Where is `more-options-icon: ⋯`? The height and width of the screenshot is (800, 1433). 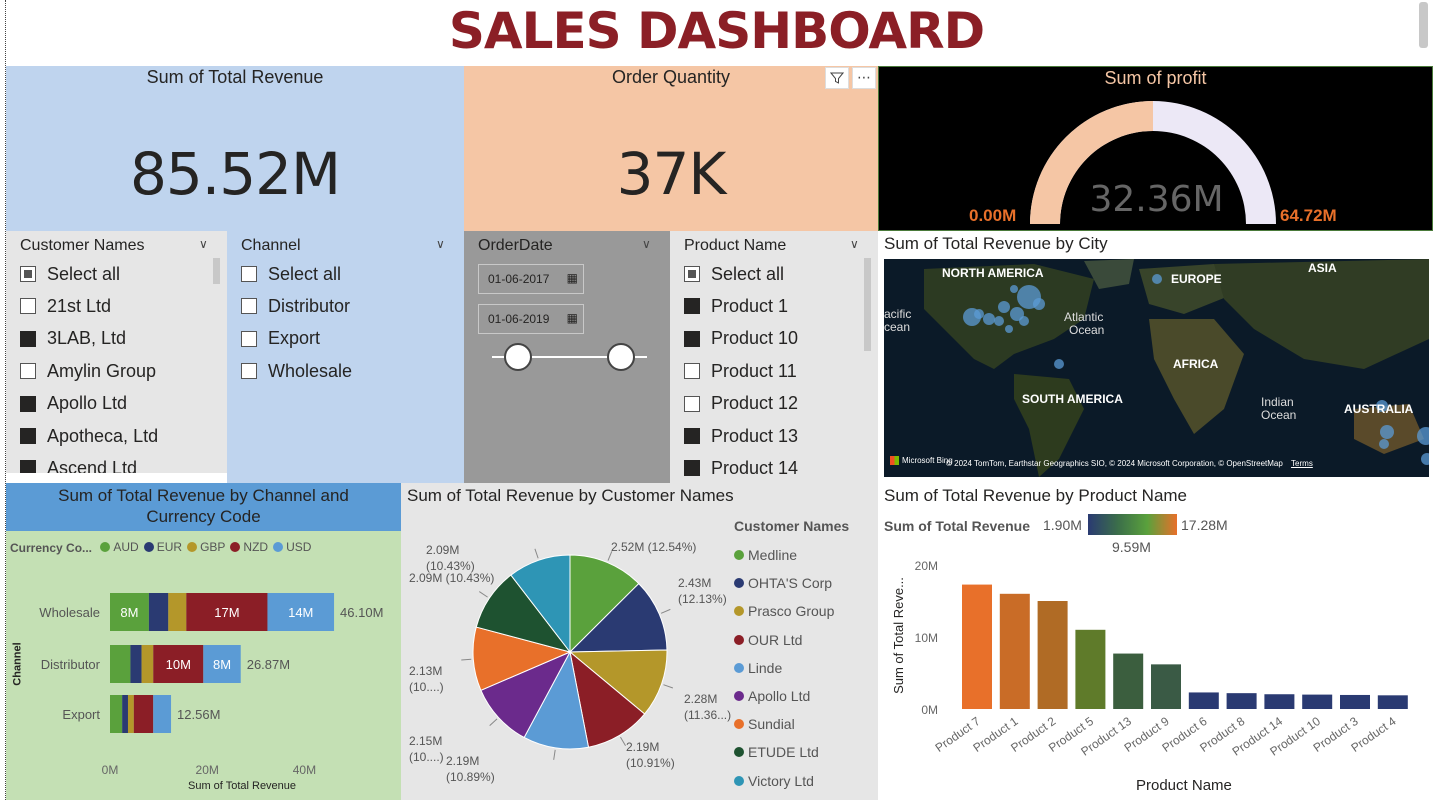 more-options-icon: ⋯ is located at coordinates (864, 78).